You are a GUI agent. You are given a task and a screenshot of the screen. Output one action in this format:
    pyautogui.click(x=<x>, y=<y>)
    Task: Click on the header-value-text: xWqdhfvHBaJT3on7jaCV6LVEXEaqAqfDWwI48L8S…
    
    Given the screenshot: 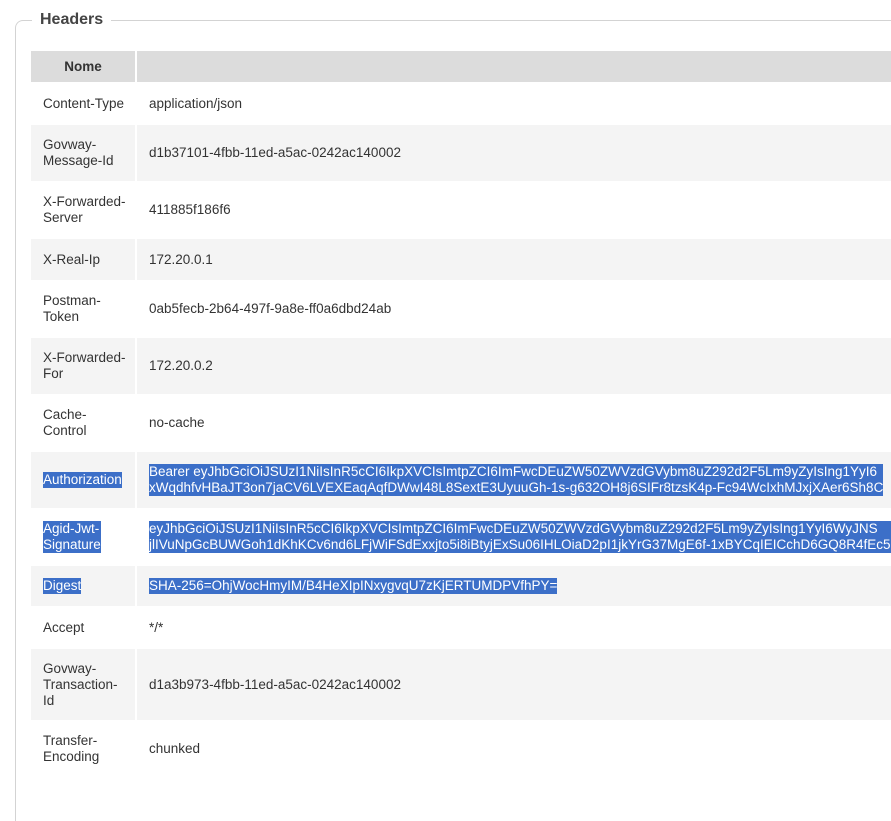 What is the action you would take?
    pyautogui.click(x=516, y=488)
    